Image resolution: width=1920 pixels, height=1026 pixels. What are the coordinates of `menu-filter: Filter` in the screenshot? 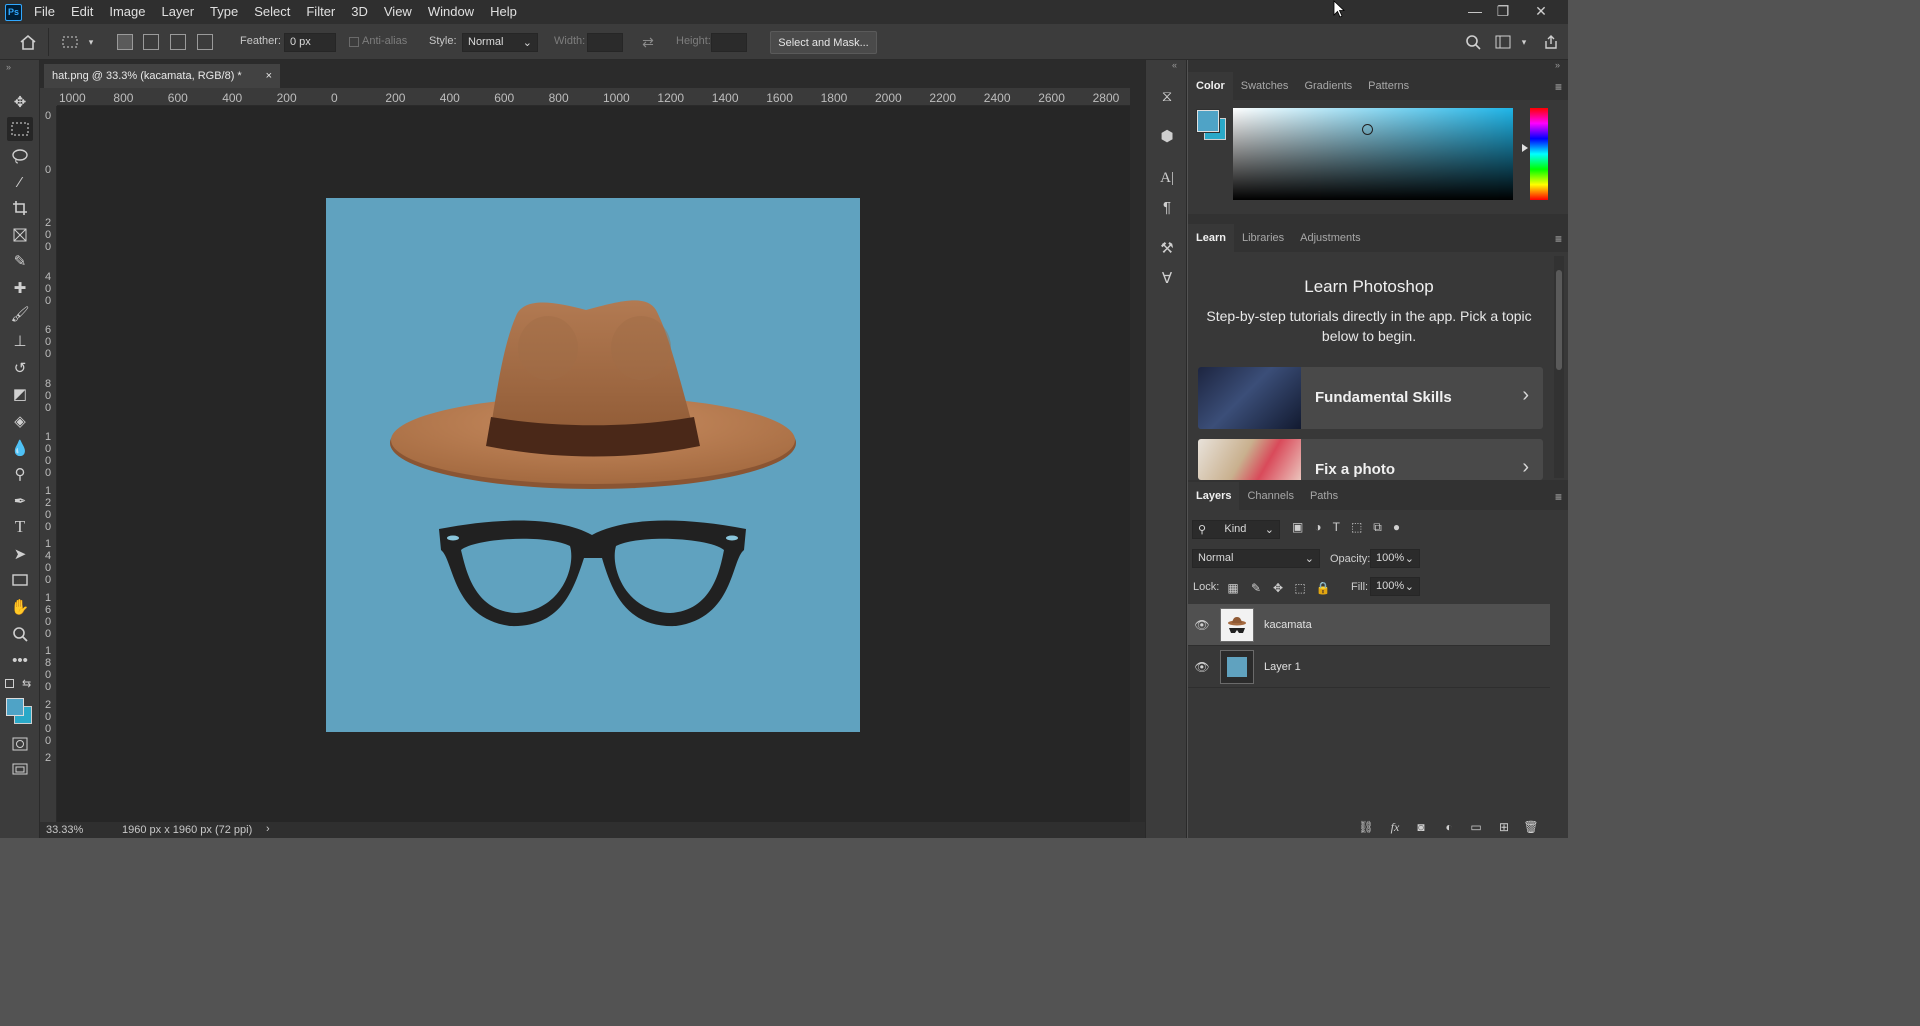 It's located at (320, 12).